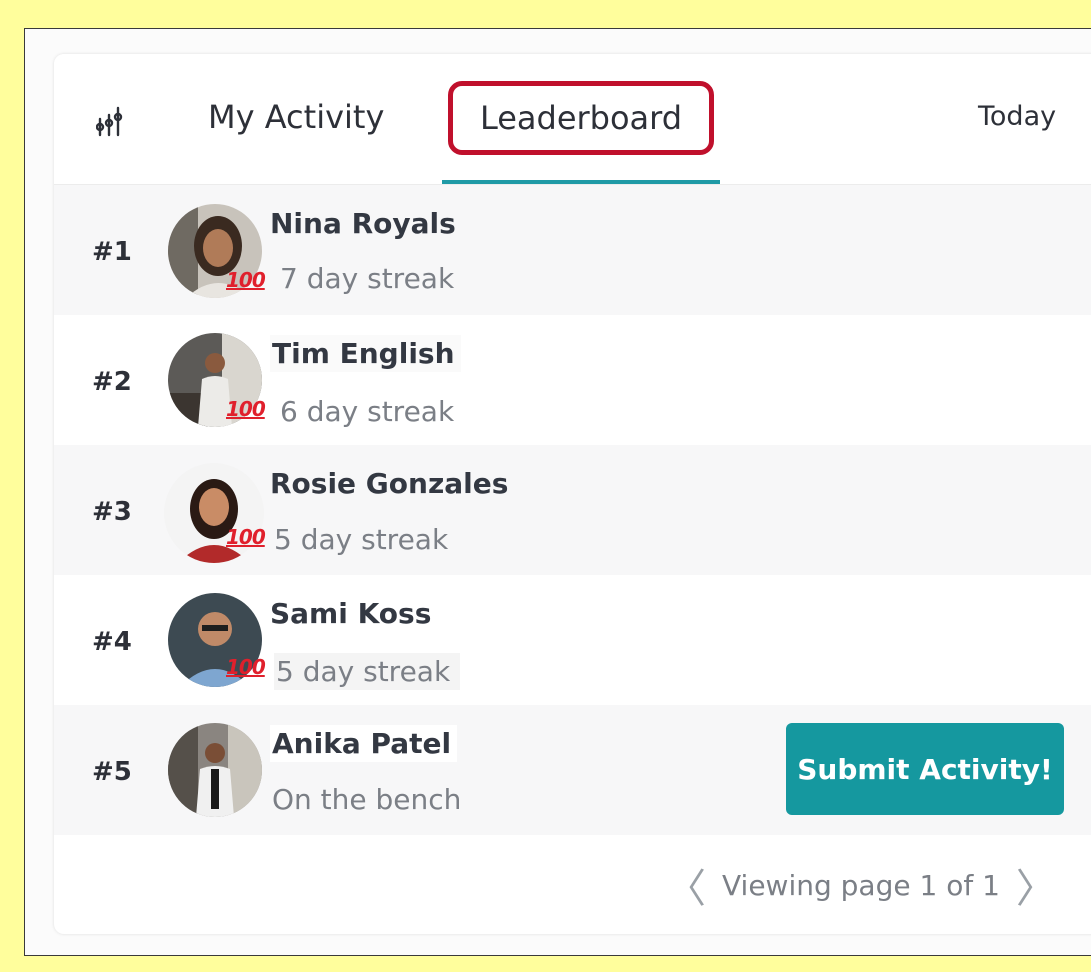  Describe the element at coordinates (1036, 885) in the screenshot. I see `next-page-icon: 〉` at that location.